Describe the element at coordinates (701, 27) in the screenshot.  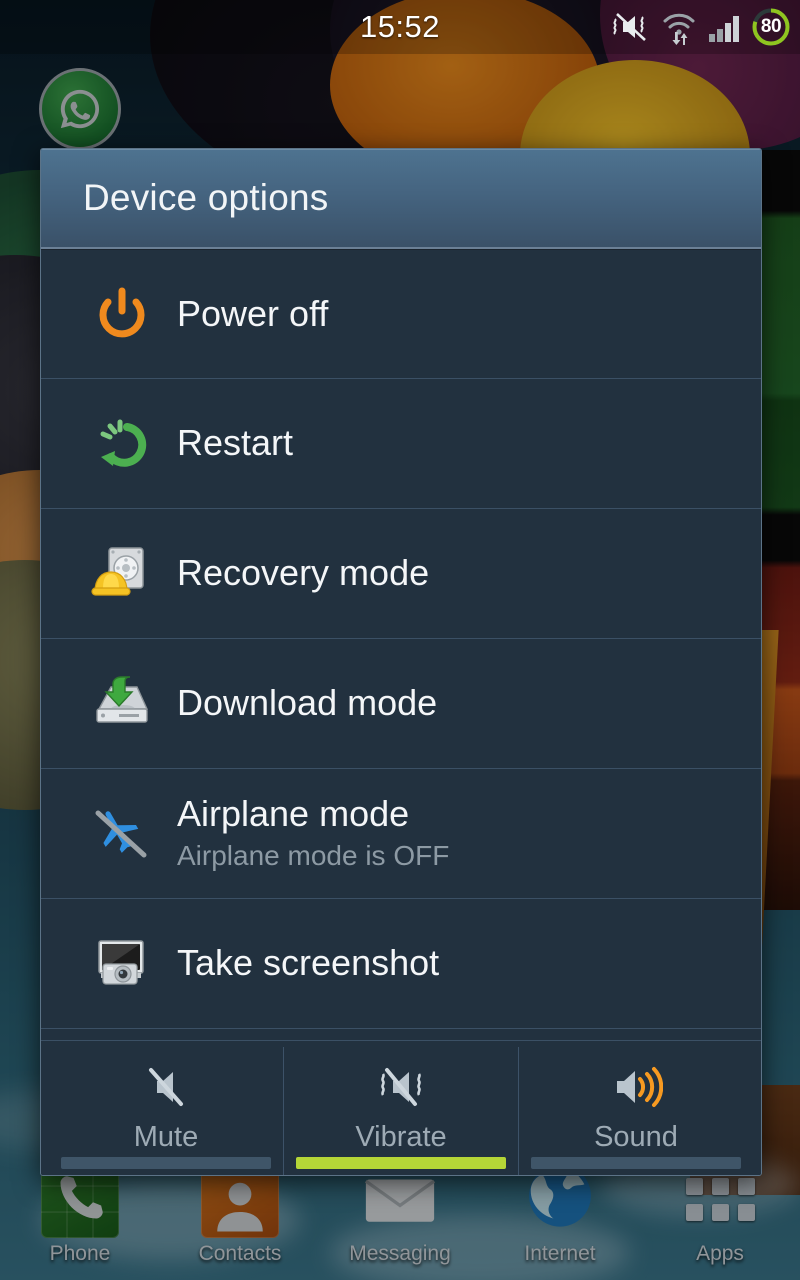
I see `status-icons: 80` at that location.